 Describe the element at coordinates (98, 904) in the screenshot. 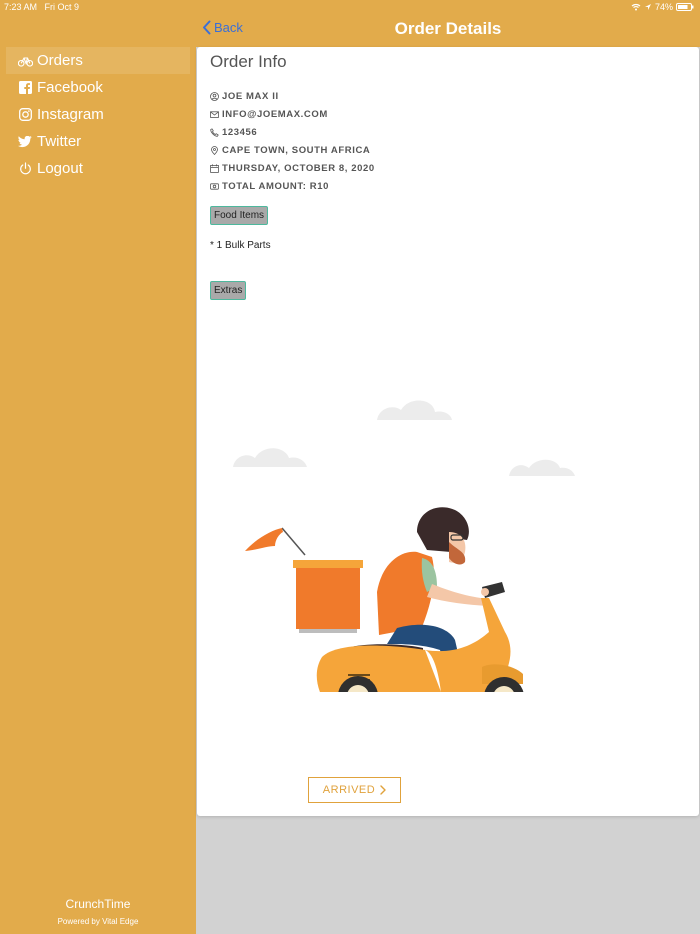

I see `brand-name: CrunchTime` at that location.